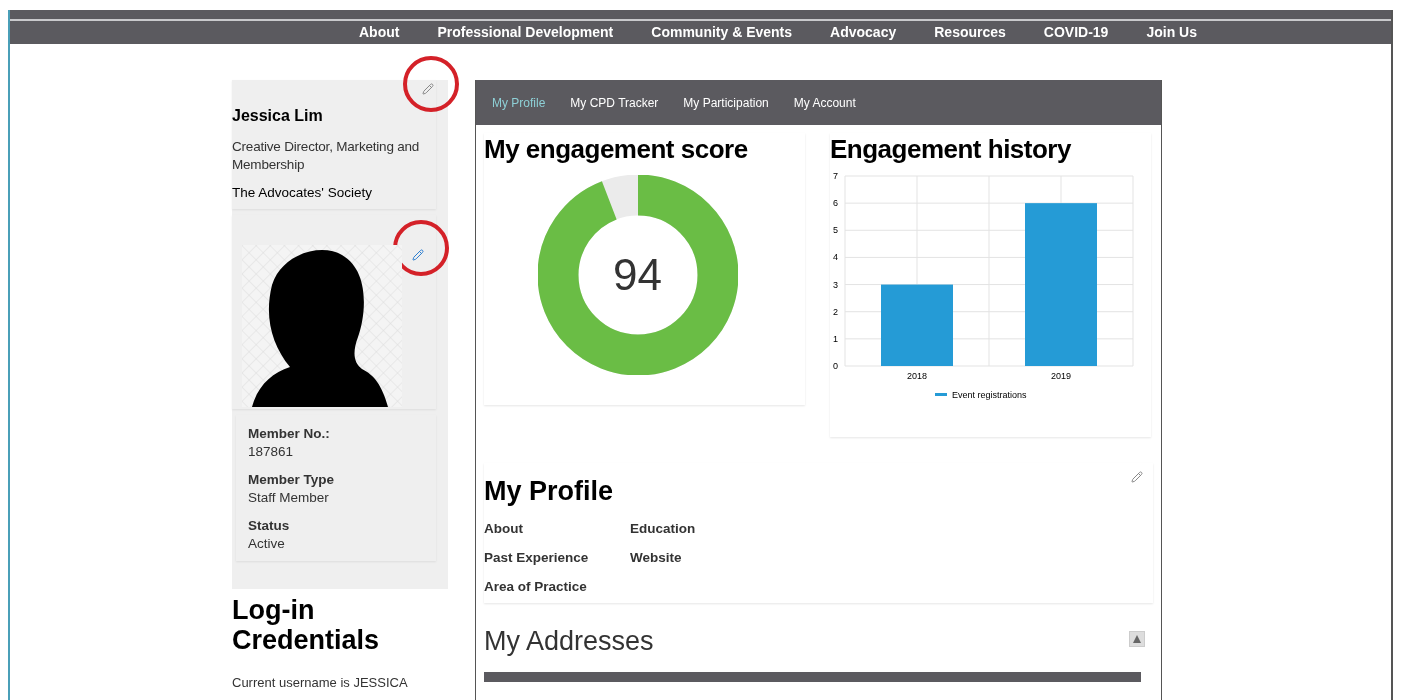 Image resolution: width=1401 pixels, height=700 pixels. Describe the element at coordinates (614, 102) in the screenshot. I see `tab: My CPD Tracker` at that location.